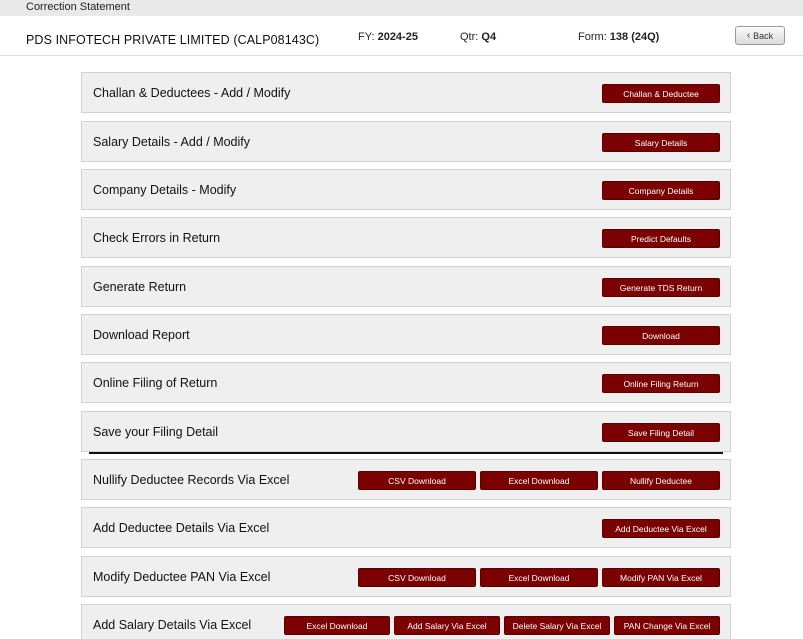 The height and width of the screenshot is (639, 803). I want to click on window-title: Correction Statement, so click(78, 7).